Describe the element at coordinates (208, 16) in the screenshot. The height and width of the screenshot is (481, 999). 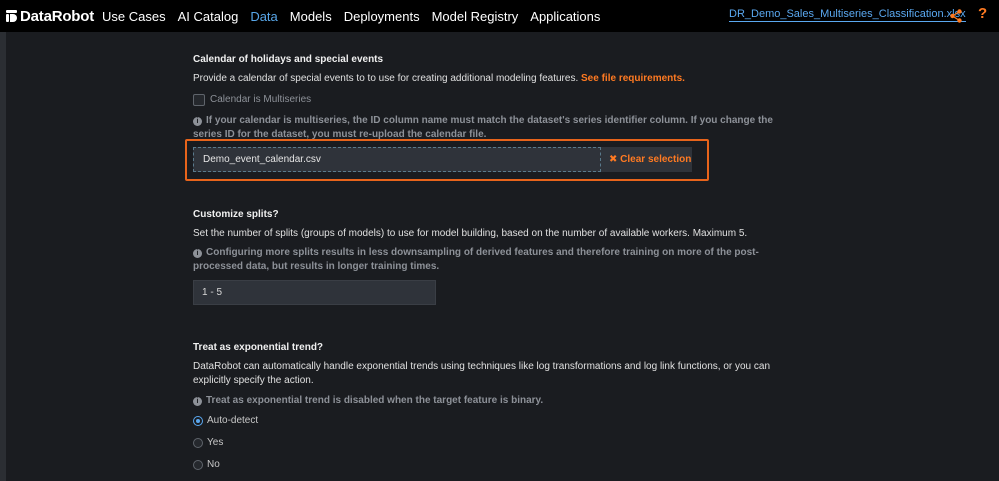
I see `nav-ai-catalog: AI Catalog` at that location.